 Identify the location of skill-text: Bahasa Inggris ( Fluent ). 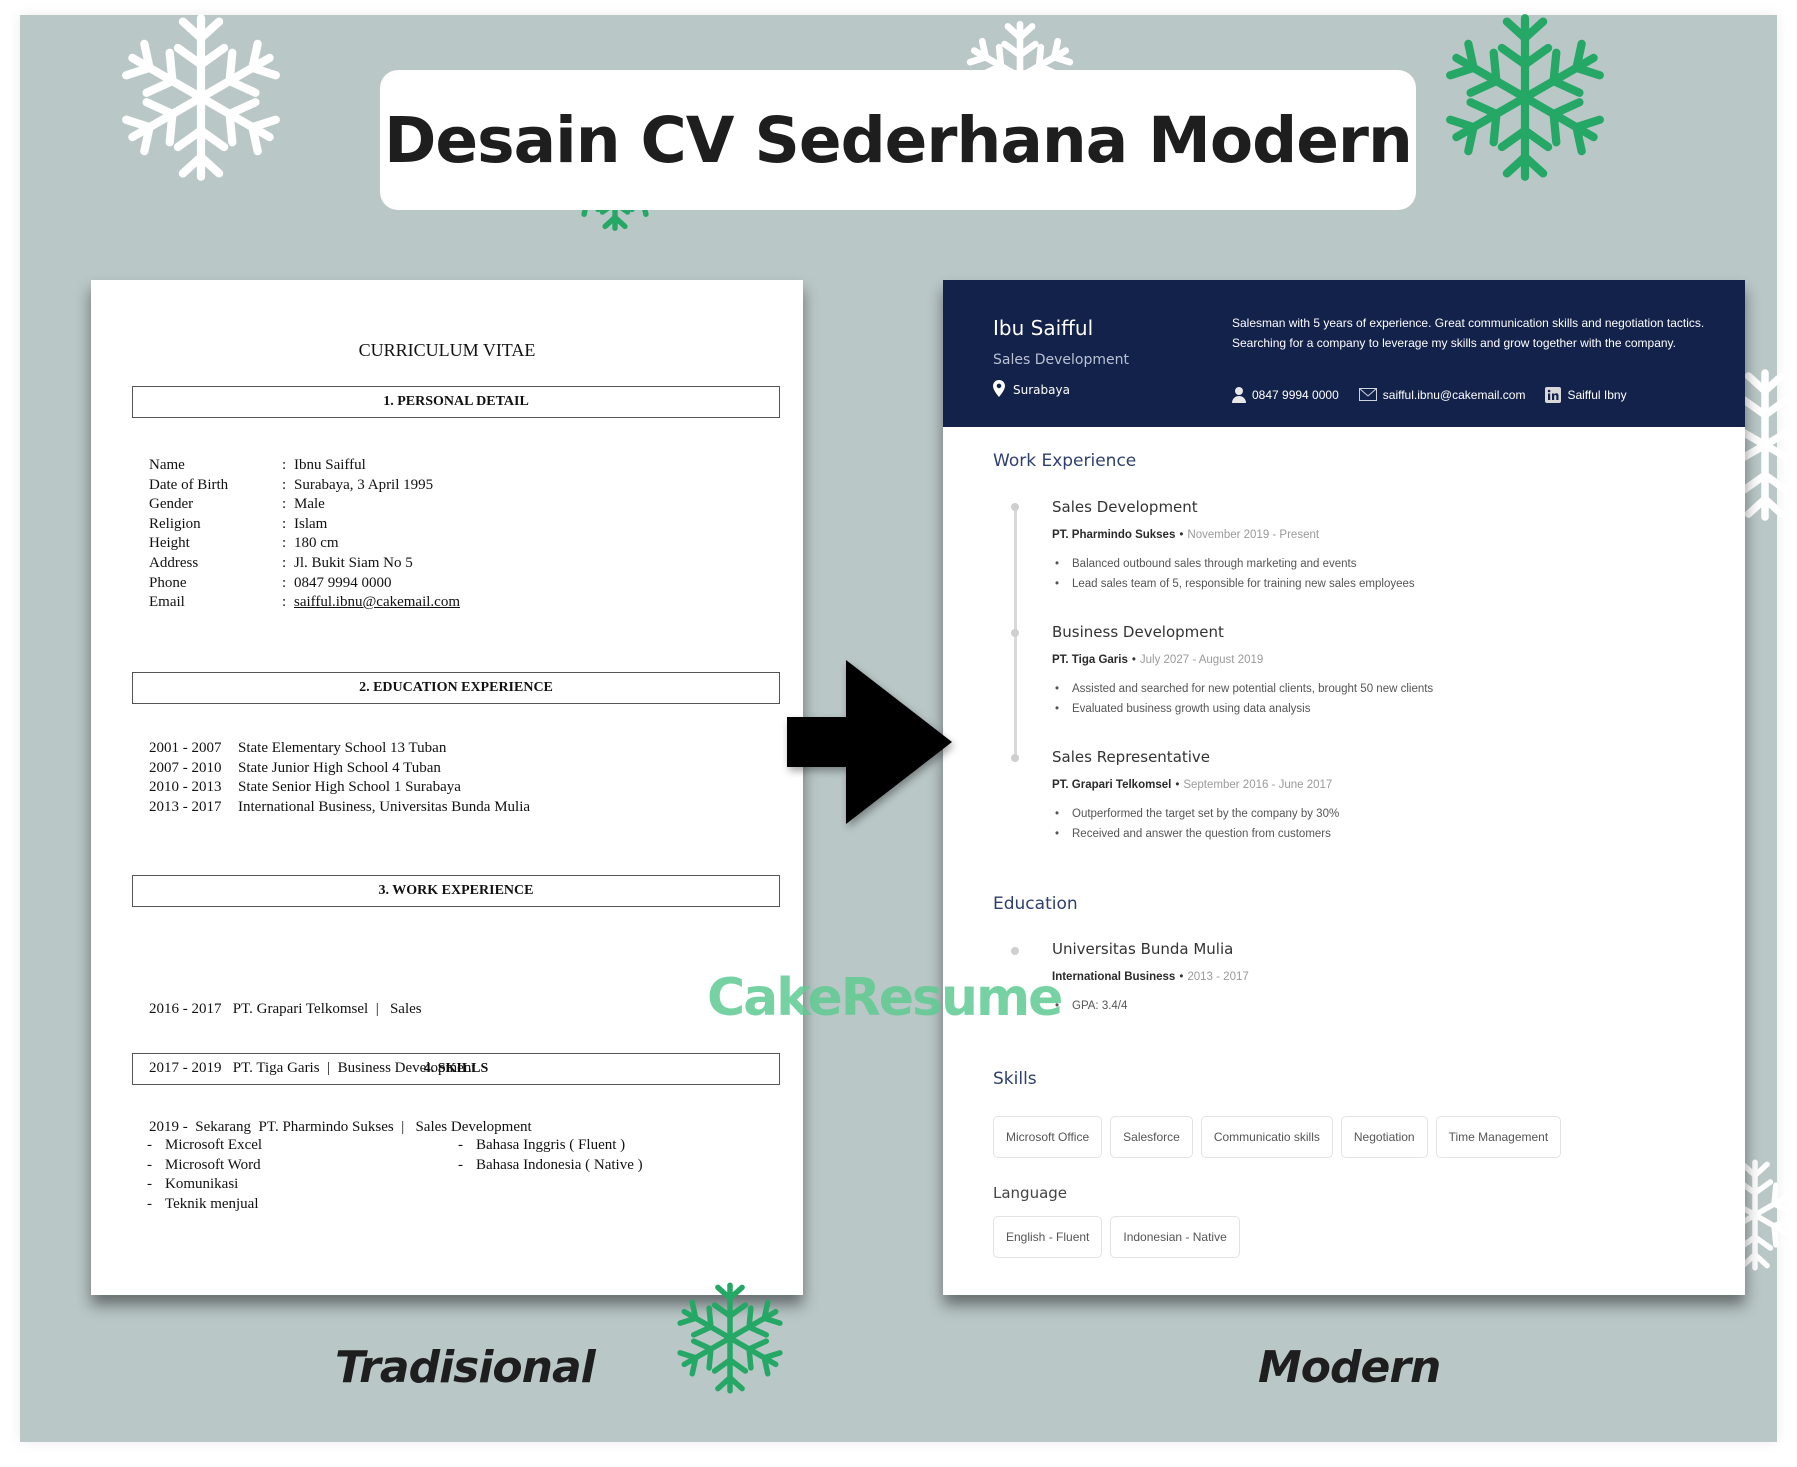
(551, 1145).